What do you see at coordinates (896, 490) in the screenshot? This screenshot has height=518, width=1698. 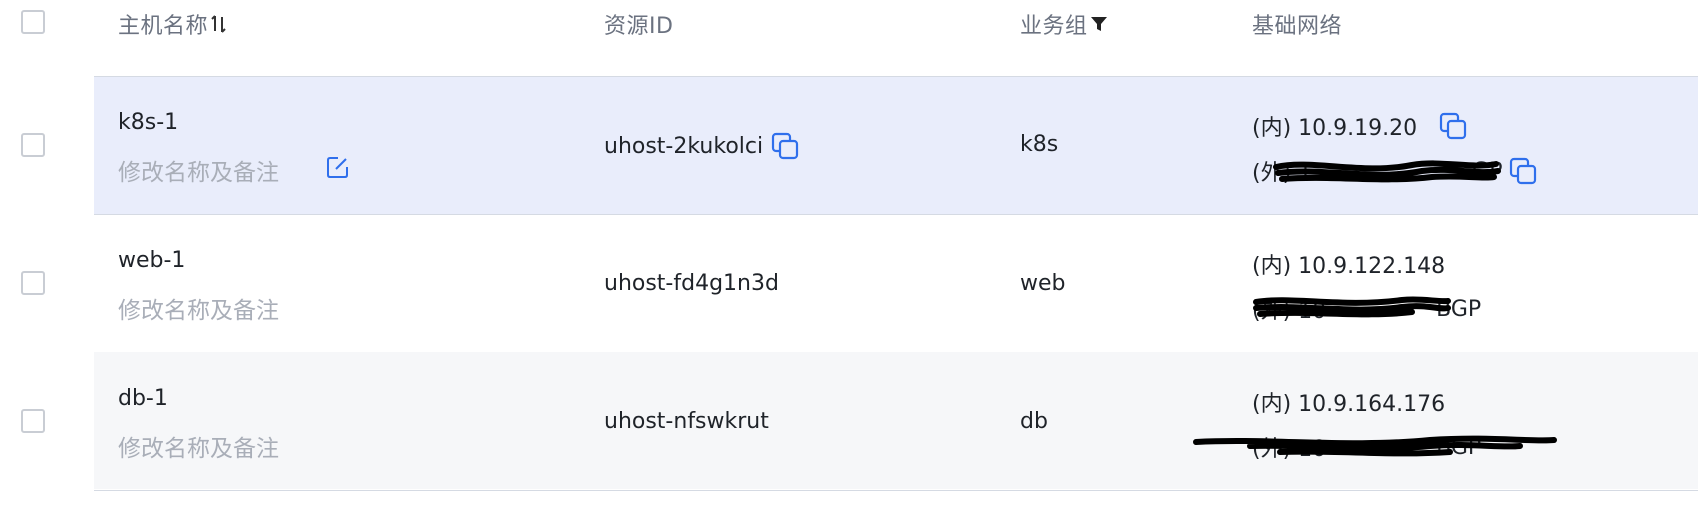 I see `row-divider` at bounding box center [896, 490].